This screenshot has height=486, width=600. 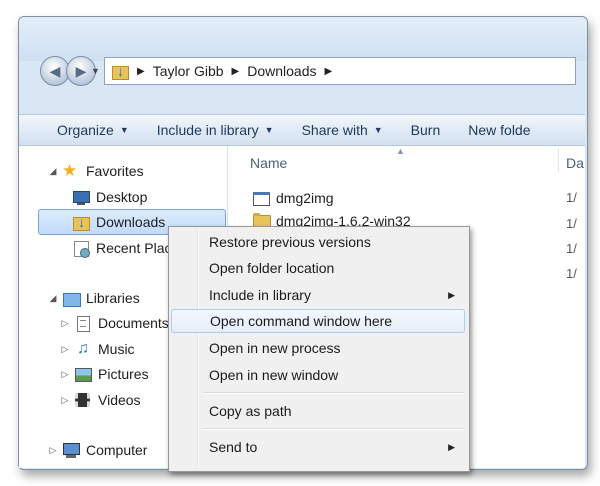 I want to click on libraries-icon, so click(x=71, y=298).